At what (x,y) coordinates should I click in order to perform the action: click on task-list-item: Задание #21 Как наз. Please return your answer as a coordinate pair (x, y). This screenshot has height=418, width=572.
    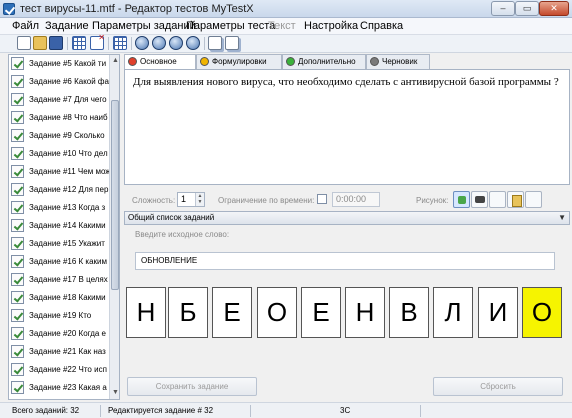
    Looking at the image, I should click on (59, 352).